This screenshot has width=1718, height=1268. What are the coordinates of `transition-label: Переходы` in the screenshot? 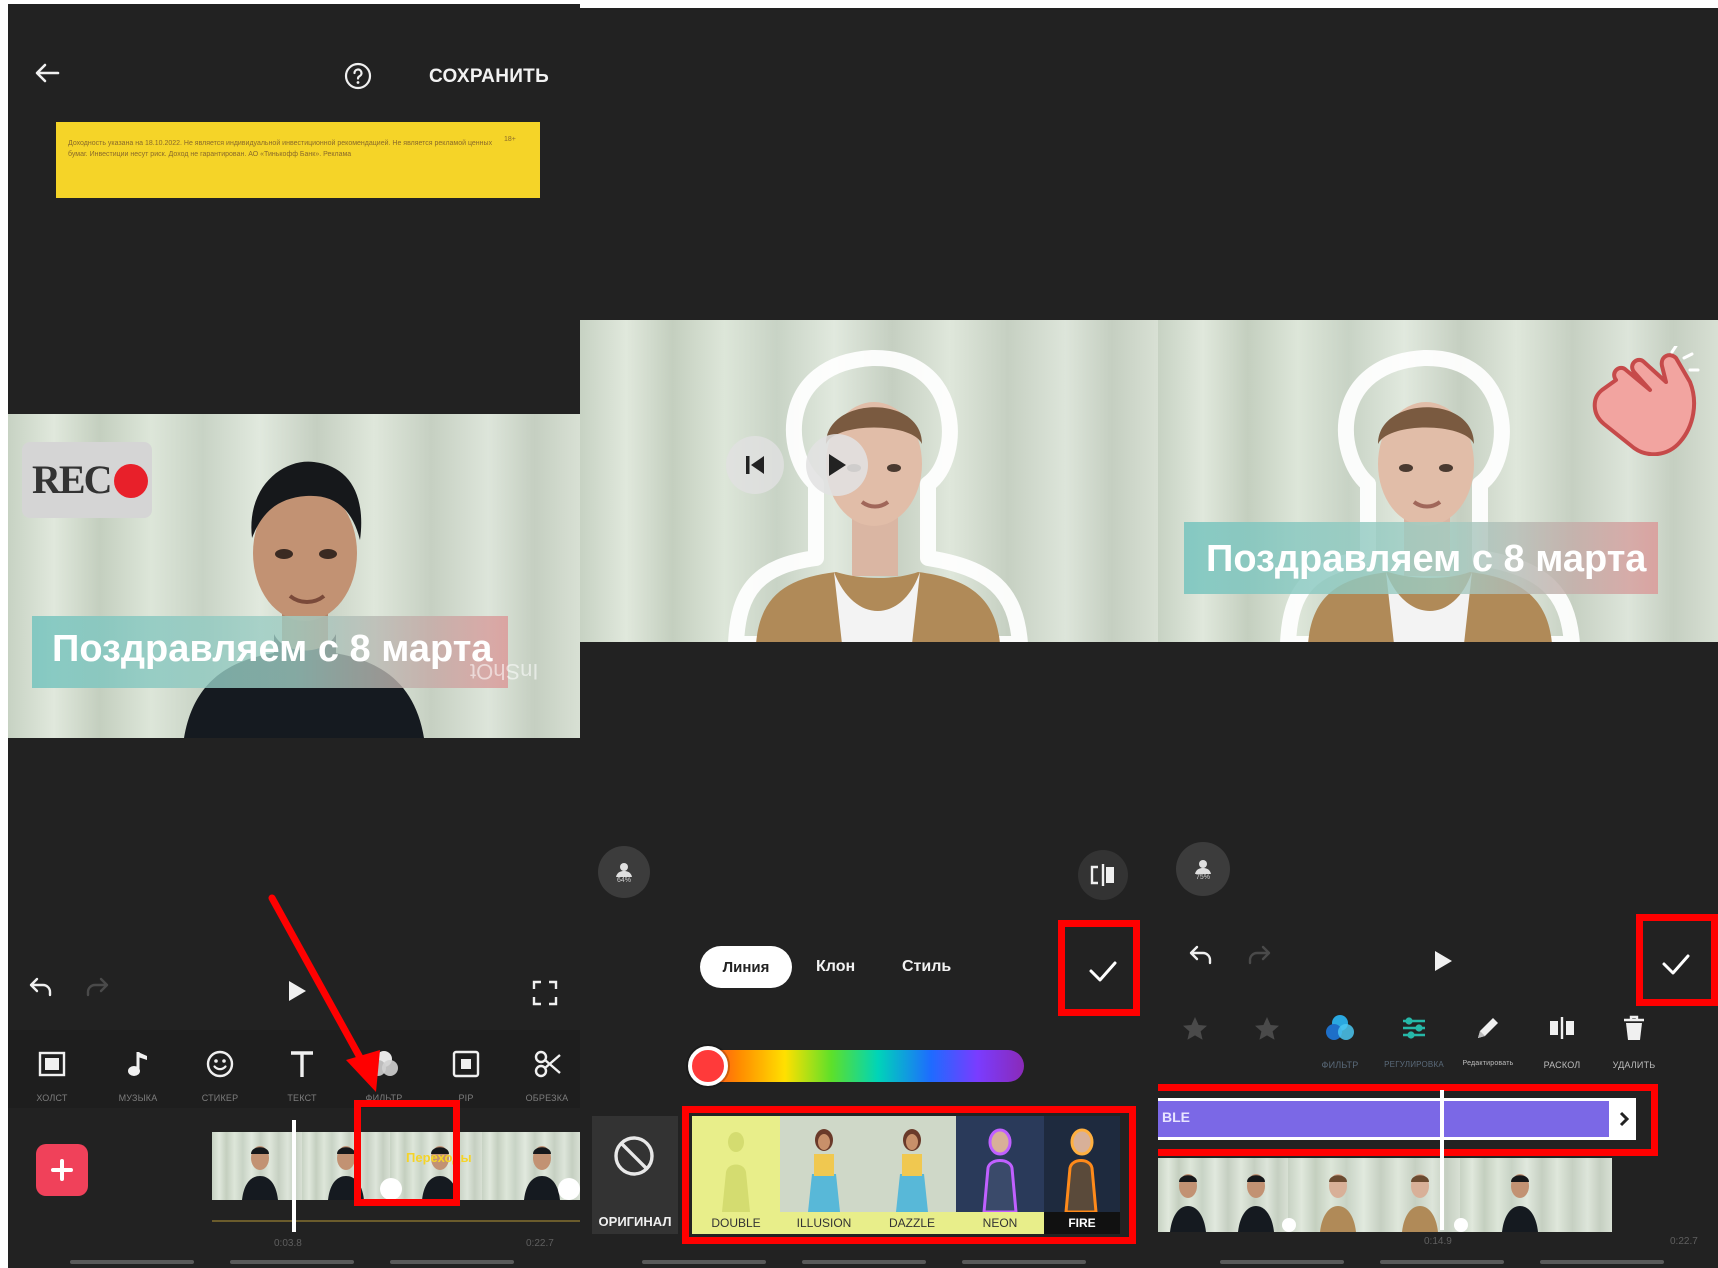 It's located at (439, 1157).